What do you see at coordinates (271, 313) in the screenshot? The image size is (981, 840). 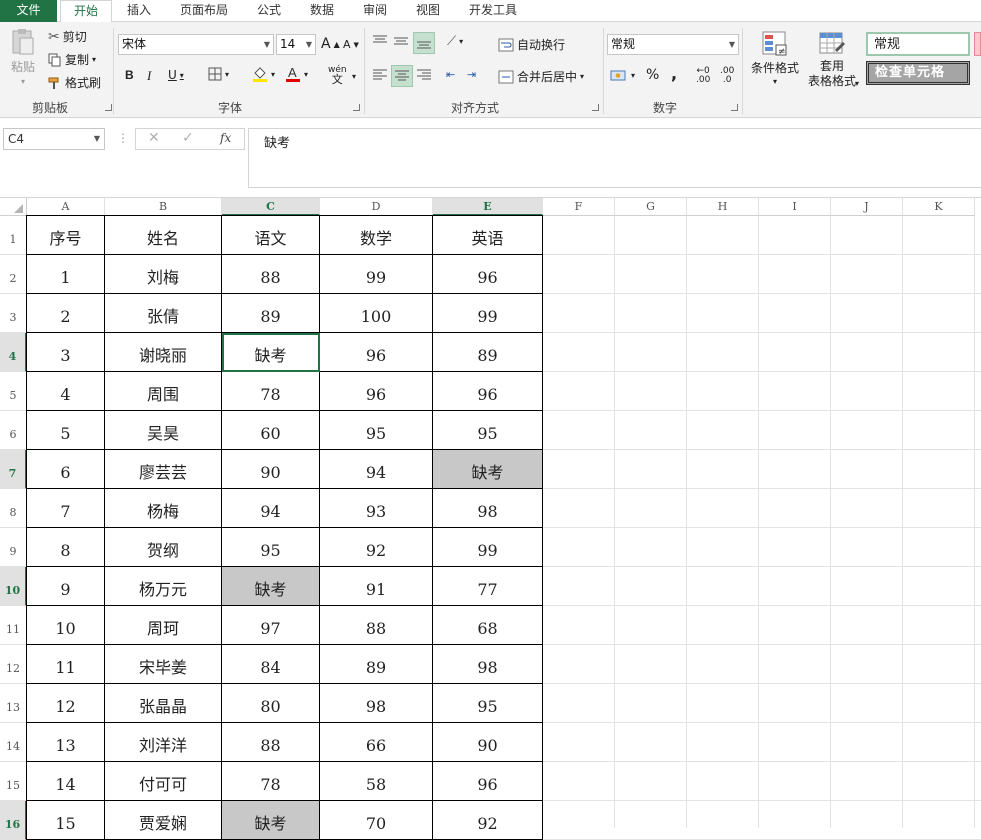 I see `cell-c3: 89` at bounding box center [271, 313].